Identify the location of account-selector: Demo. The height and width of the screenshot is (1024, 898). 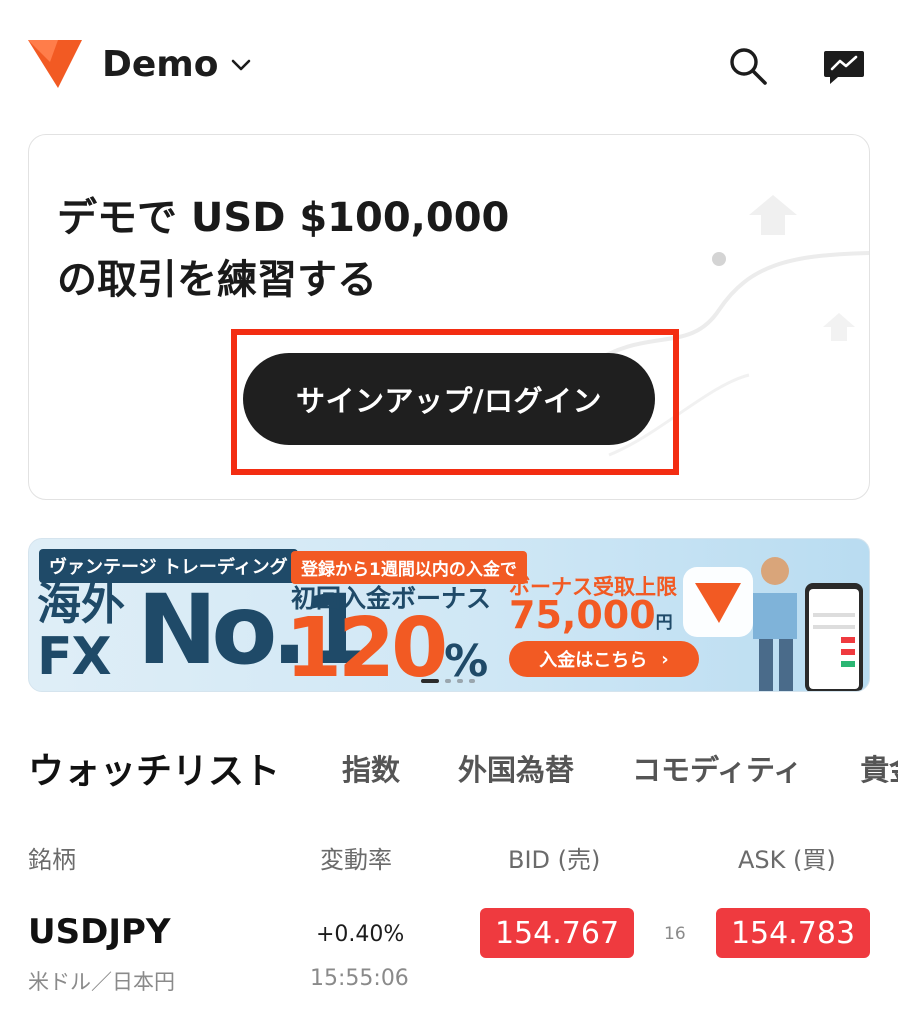
(177, 64).